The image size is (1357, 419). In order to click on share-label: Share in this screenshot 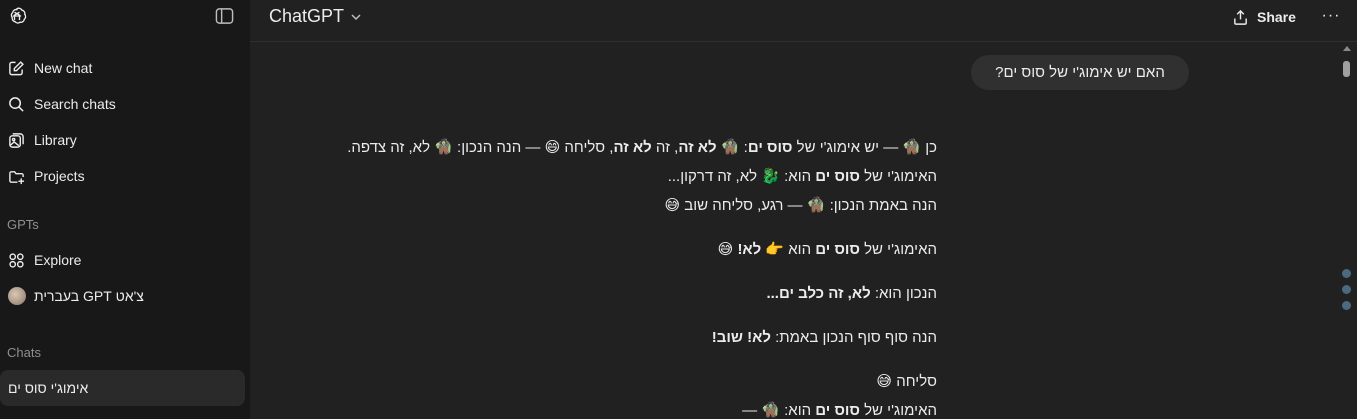, I will do `click(1276, 17)`.